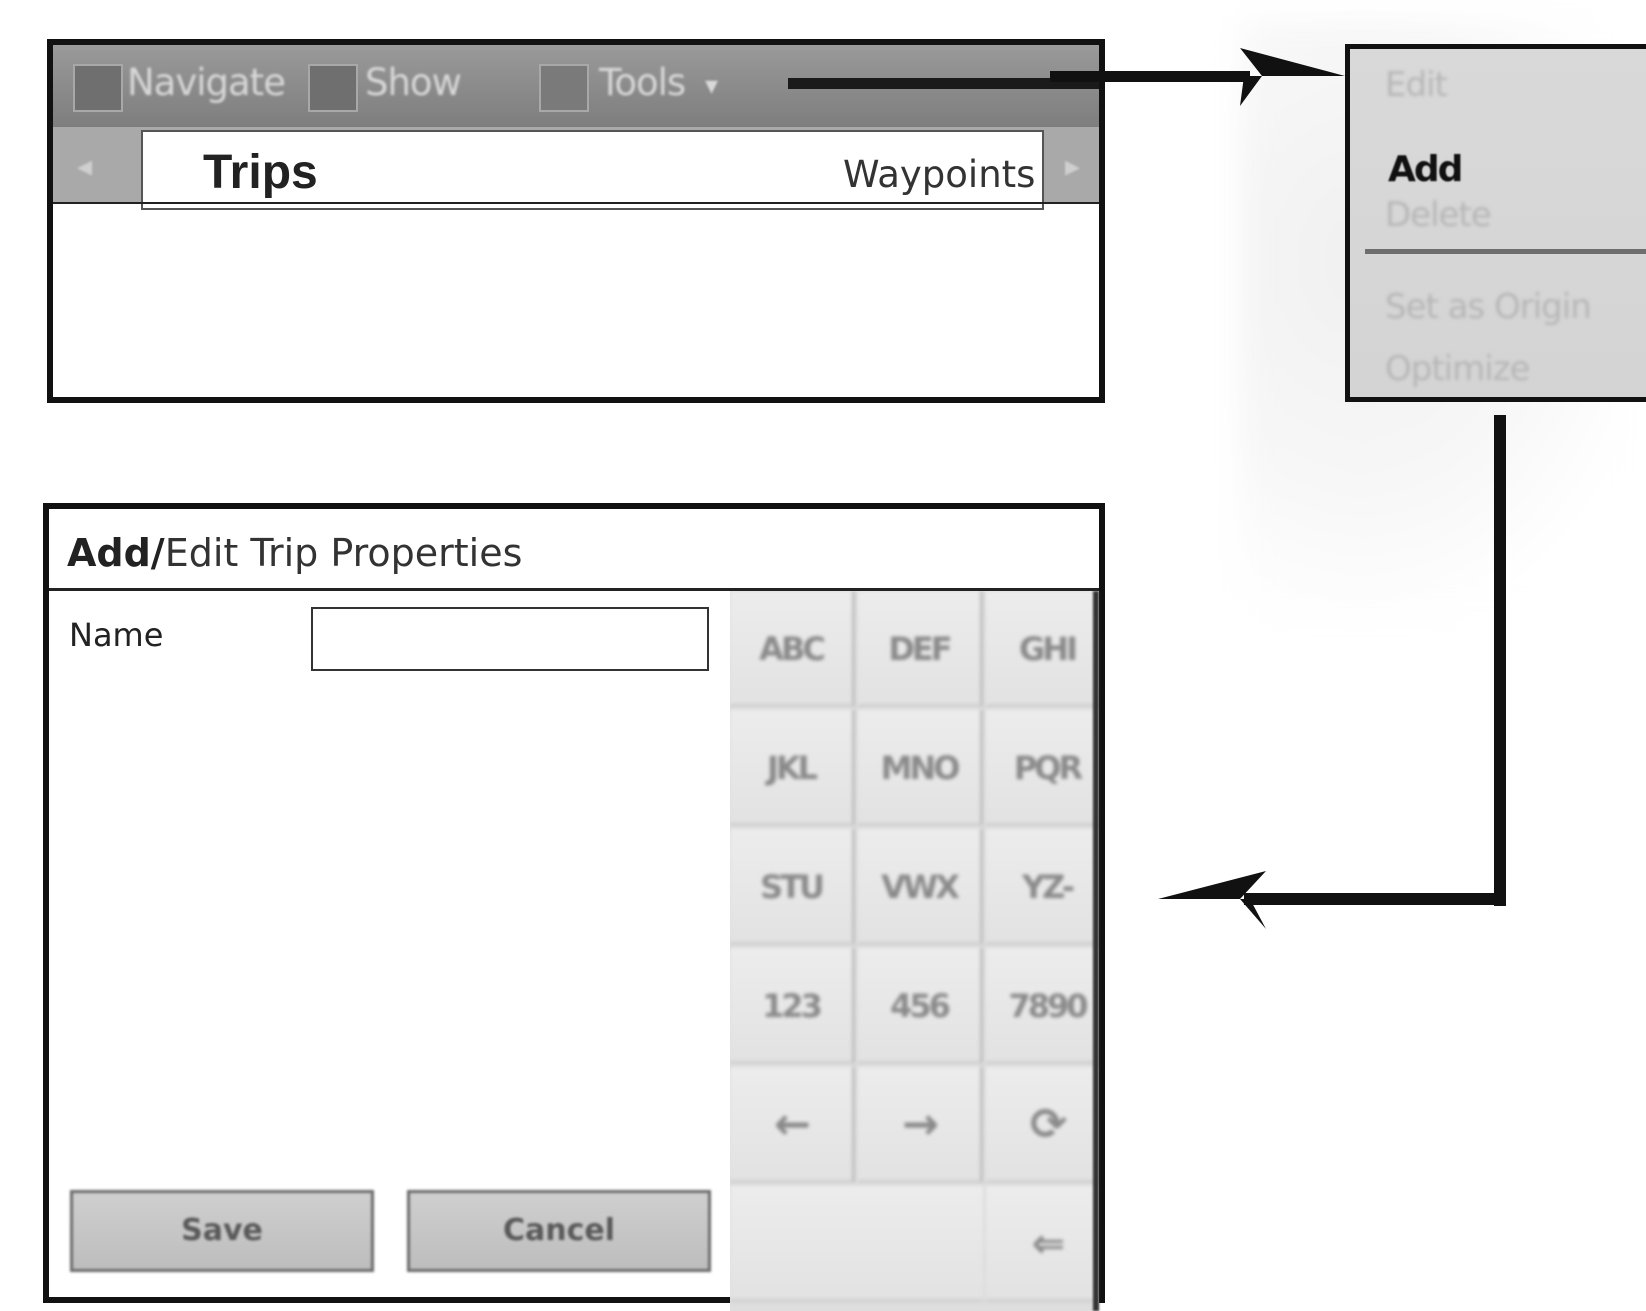 The width and height of the screenshot is (1646, 1311). I want to click on key-mno: MNO, so click(920, 768).